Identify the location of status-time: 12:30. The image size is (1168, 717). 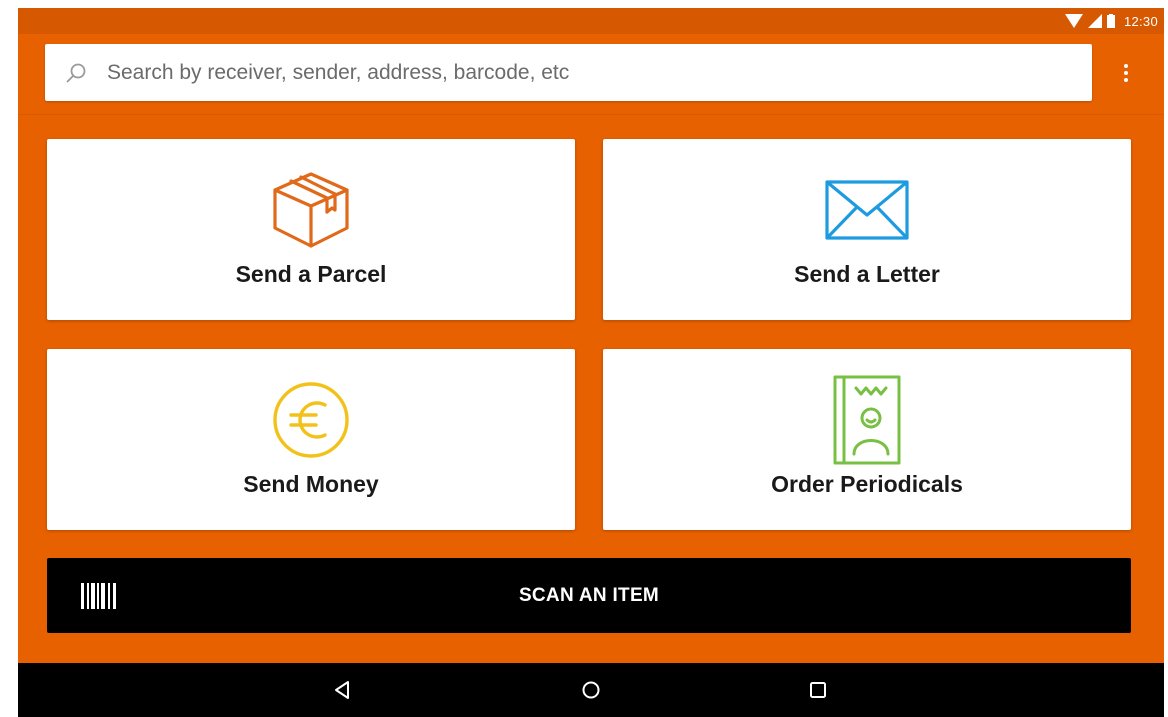
(1140, 21).